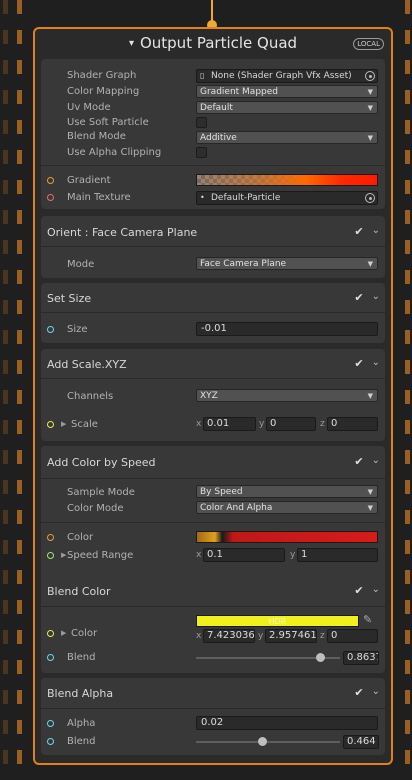 The image size is (412, 780). I want to click on blend-alpha-expand-icon: ⌄, so click(376, 691).